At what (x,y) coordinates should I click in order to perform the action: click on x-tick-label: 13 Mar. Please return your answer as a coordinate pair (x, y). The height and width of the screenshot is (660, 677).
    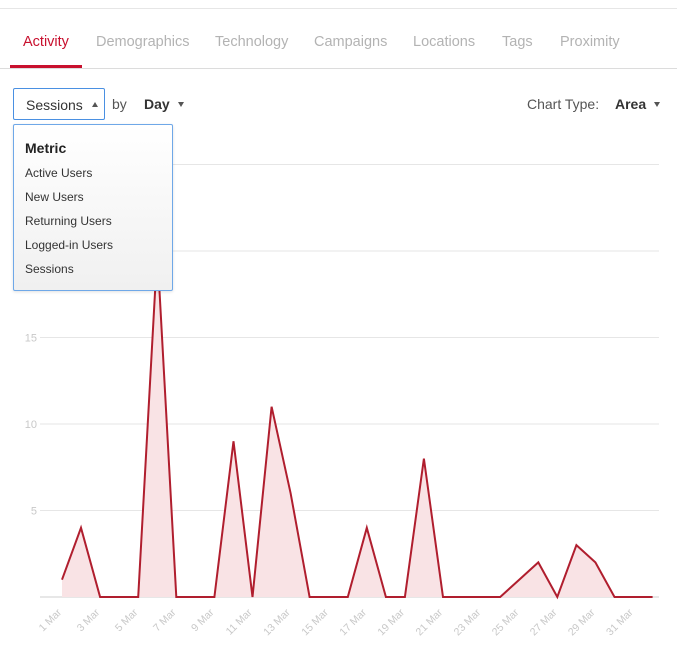
    Looking at the image, I should click on (277, 622).